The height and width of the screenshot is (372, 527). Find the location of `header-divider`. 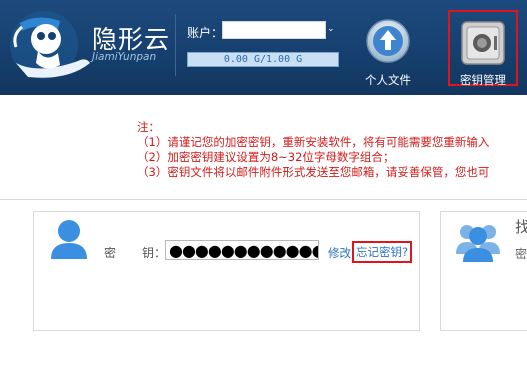

header-divider is located at coordinates (175, 45).